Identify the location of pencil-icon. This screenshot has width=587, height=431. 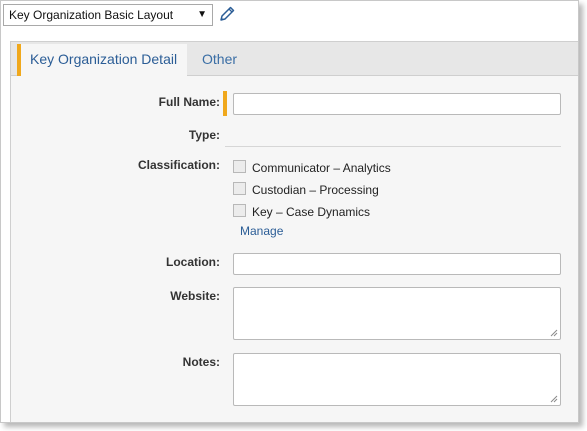
(227, 14).